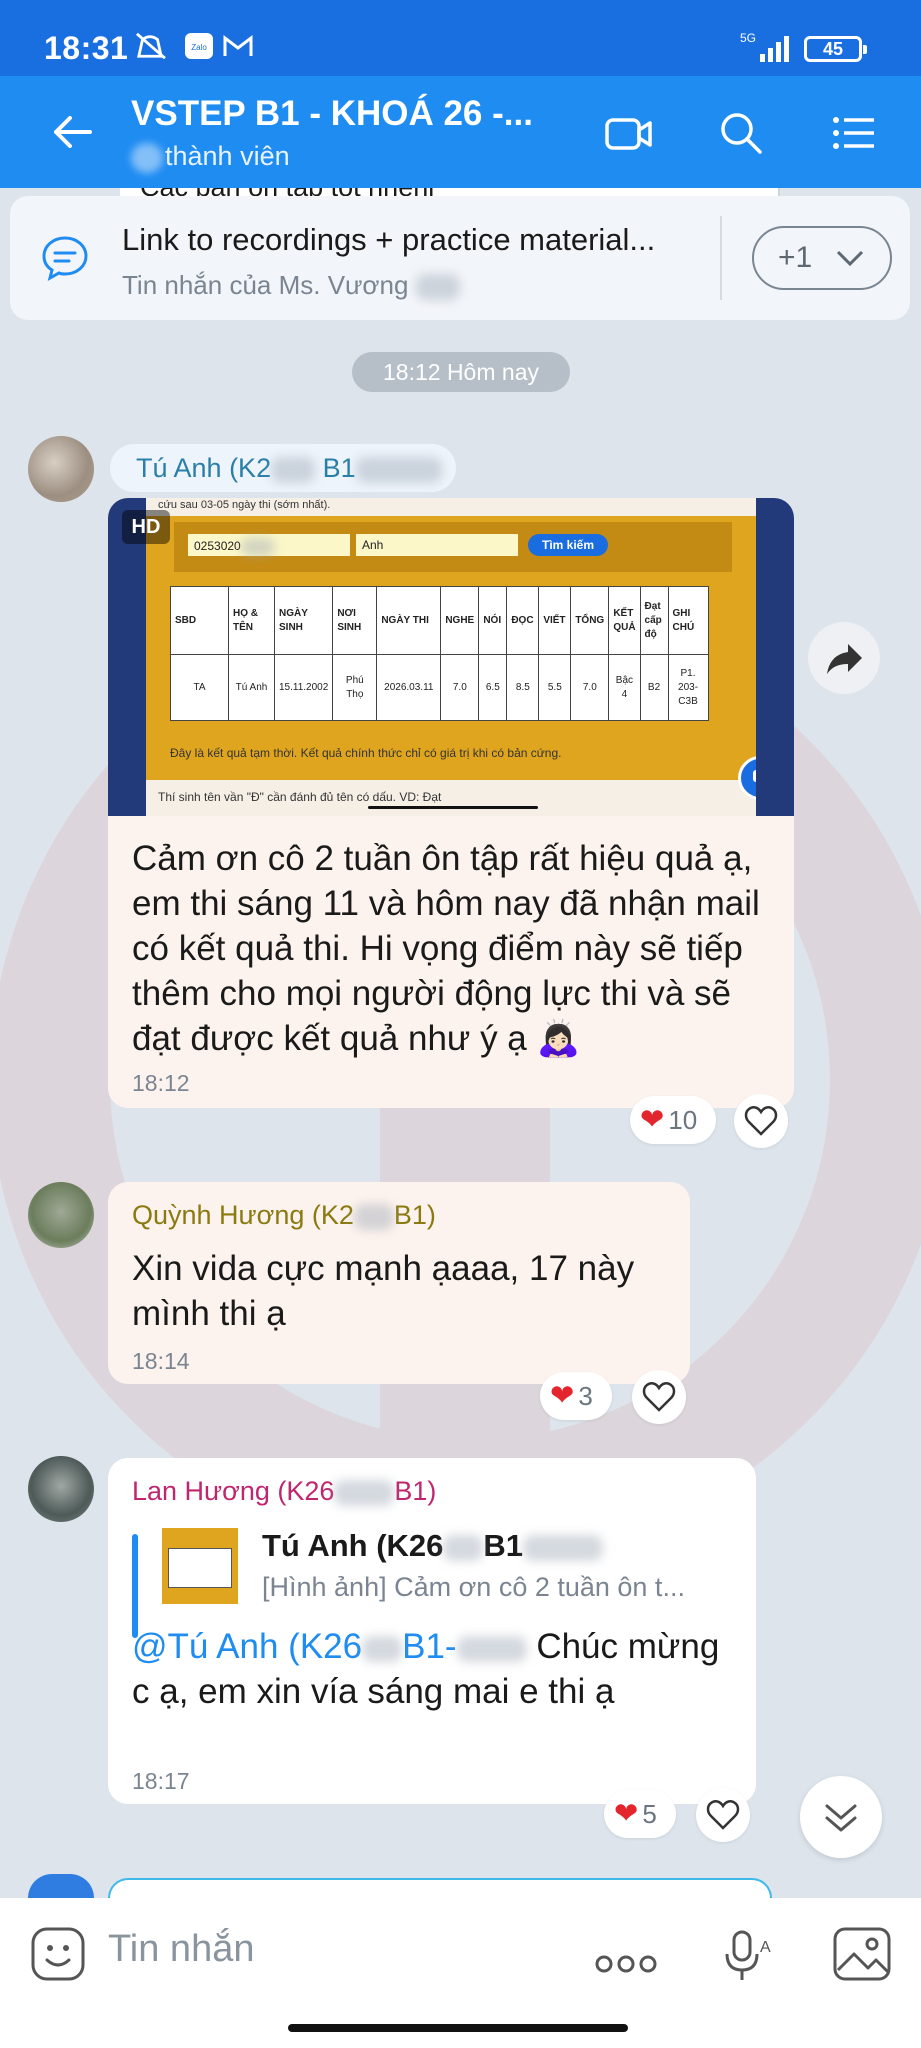 Image resolution: width=921 pixels, height=2048 pixels. Describe the element at coordinates (765, 1947) in the screenshot. I see `svg-text: A` at that location.